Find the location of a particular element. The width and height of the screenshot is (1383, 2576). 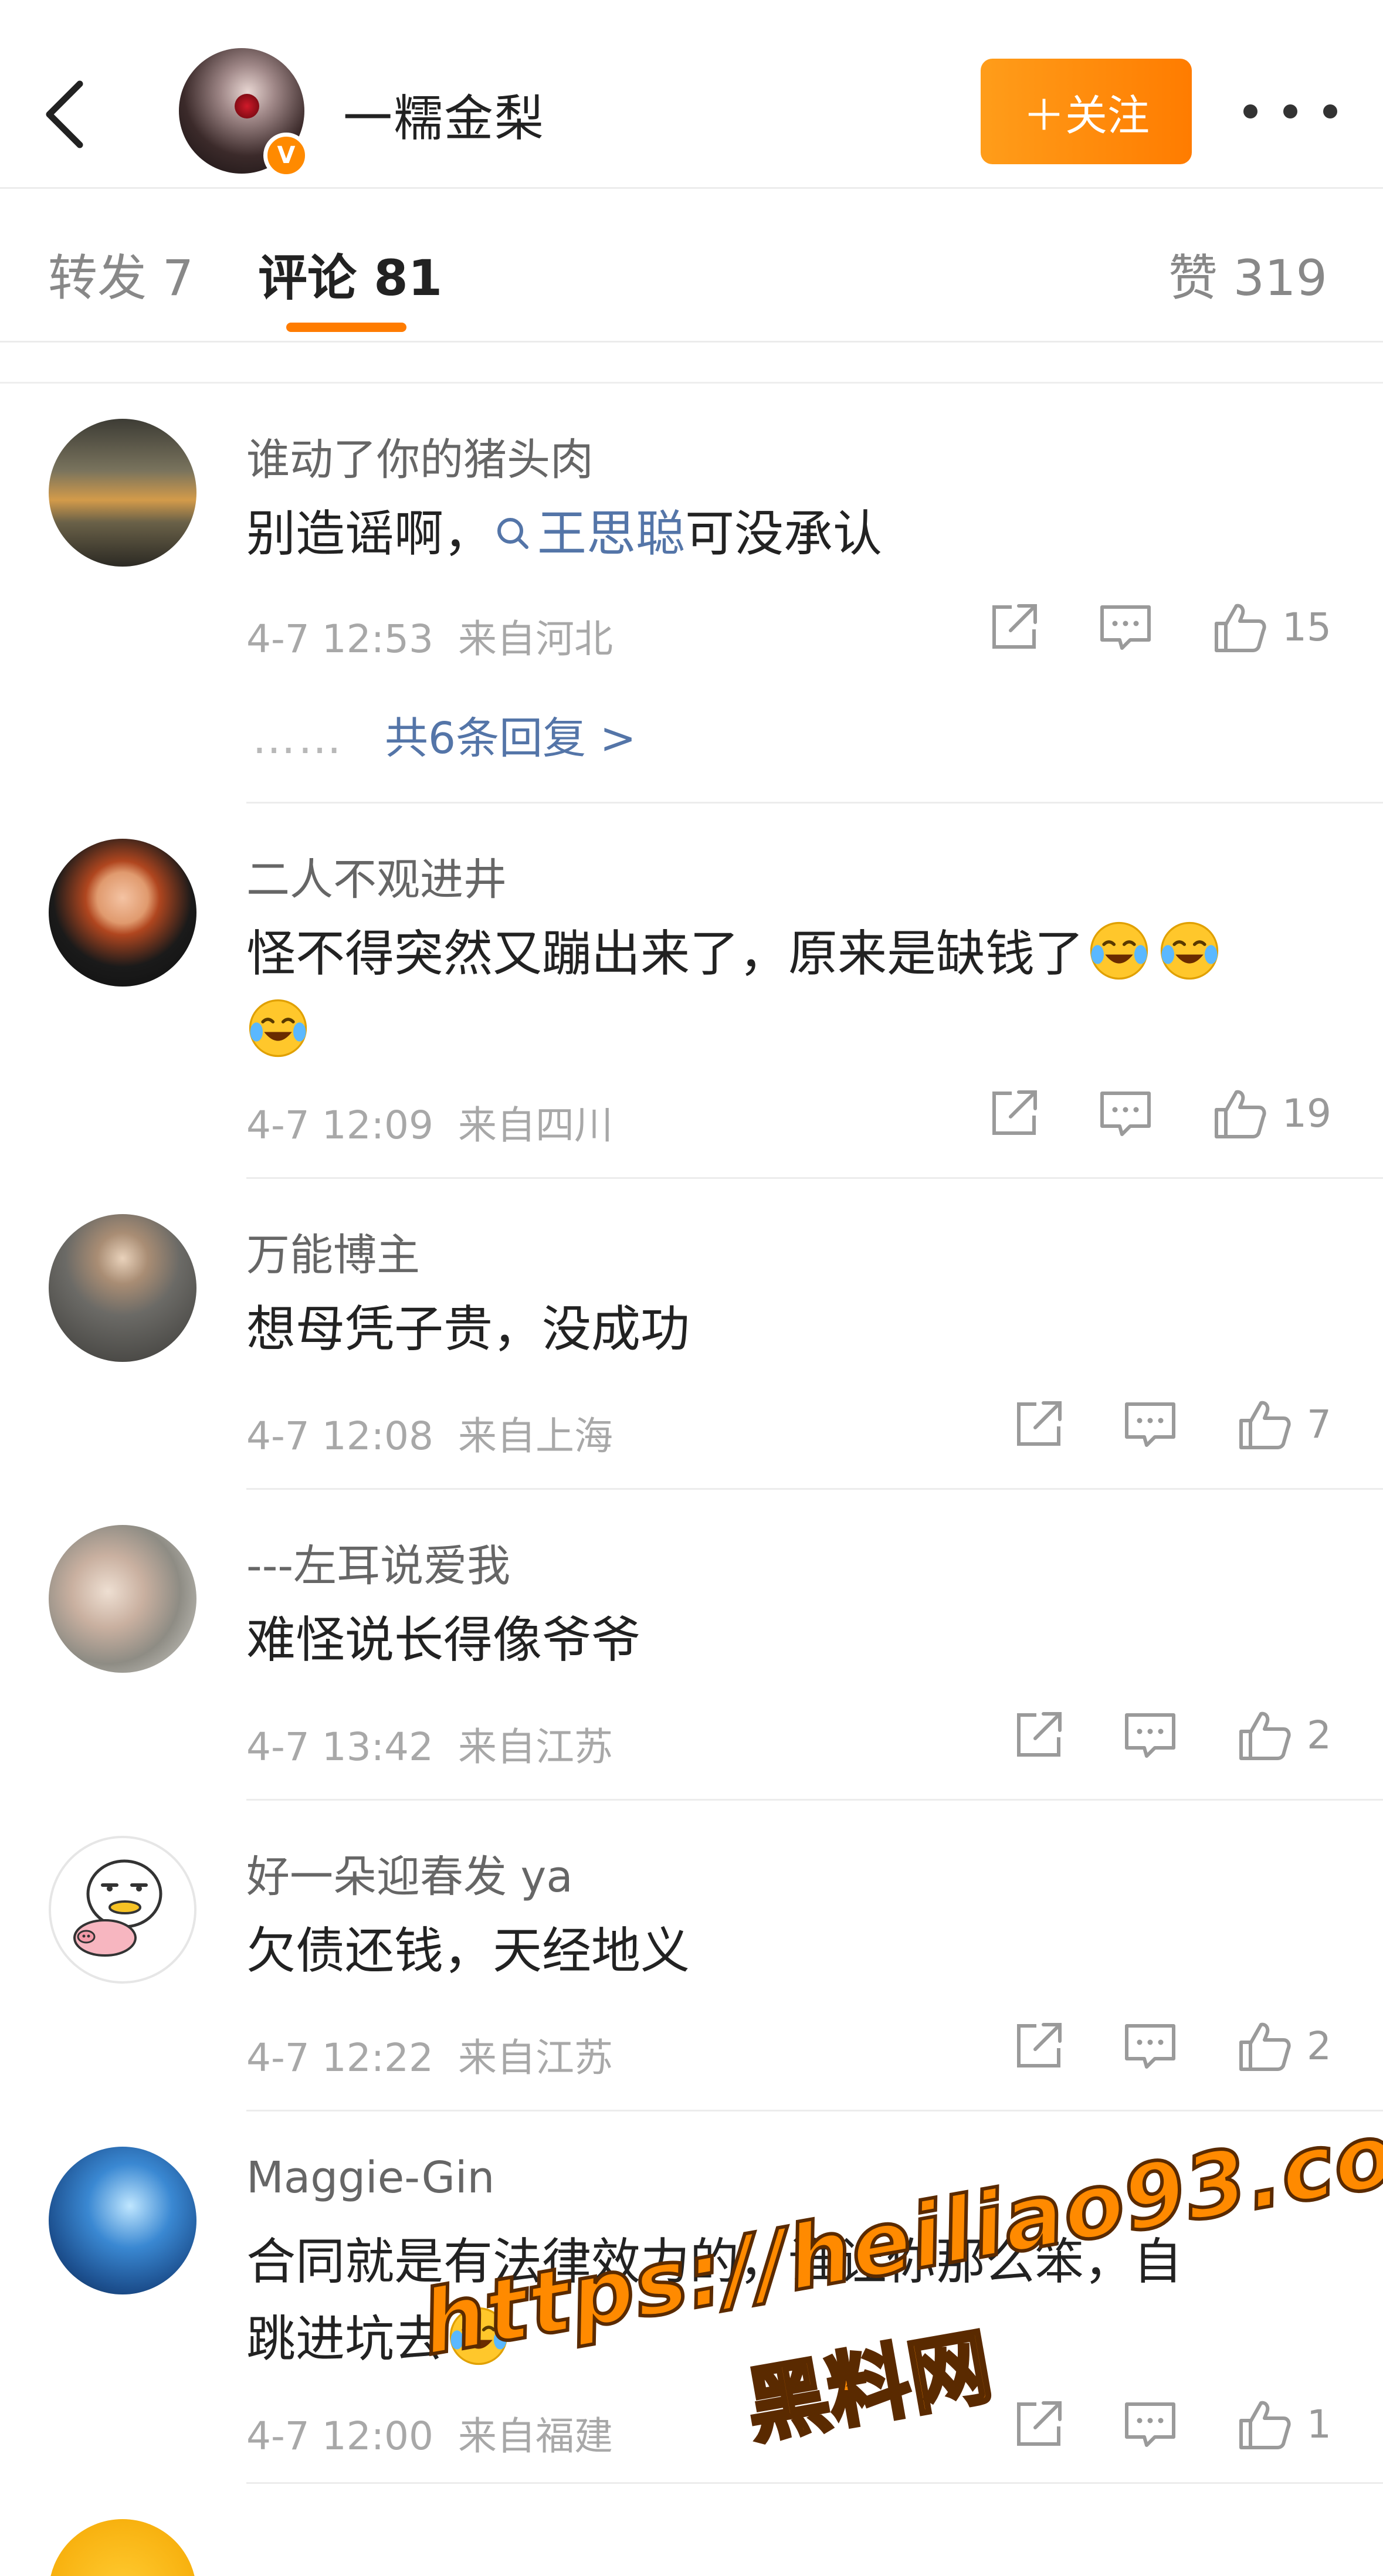

comment-text: 怪不得突然又蹦出来了，原来是缺钱了 is located at coordinates (791, 992).